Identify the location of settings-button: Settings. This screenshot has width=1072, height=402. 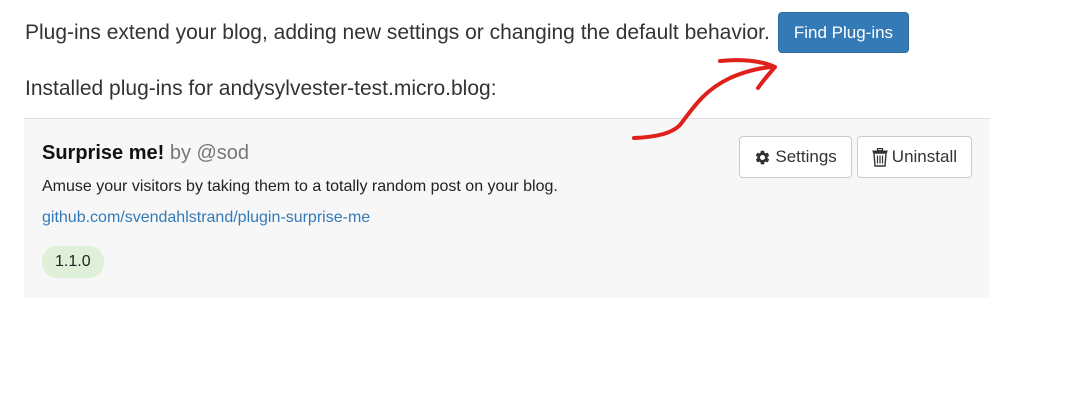
(795, 157).